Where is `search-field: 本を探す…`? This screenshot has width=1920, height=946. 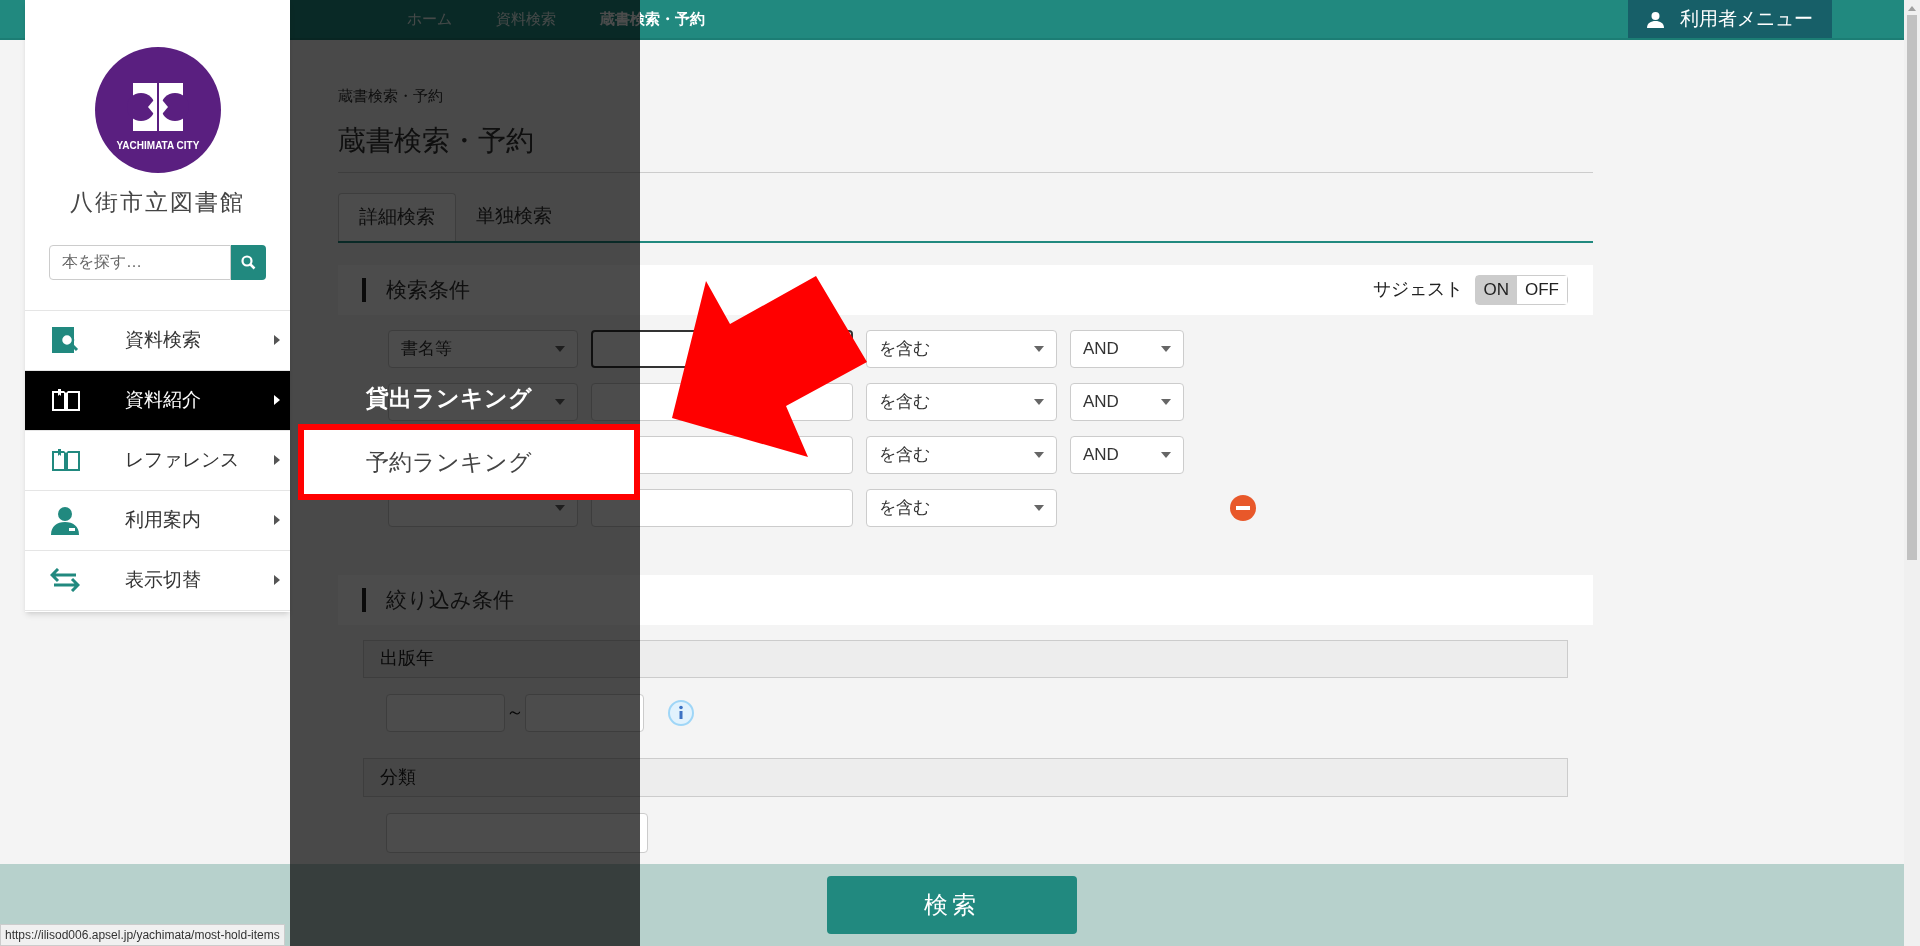 search-field: 本を探す… is located at coordinates (140, 262).